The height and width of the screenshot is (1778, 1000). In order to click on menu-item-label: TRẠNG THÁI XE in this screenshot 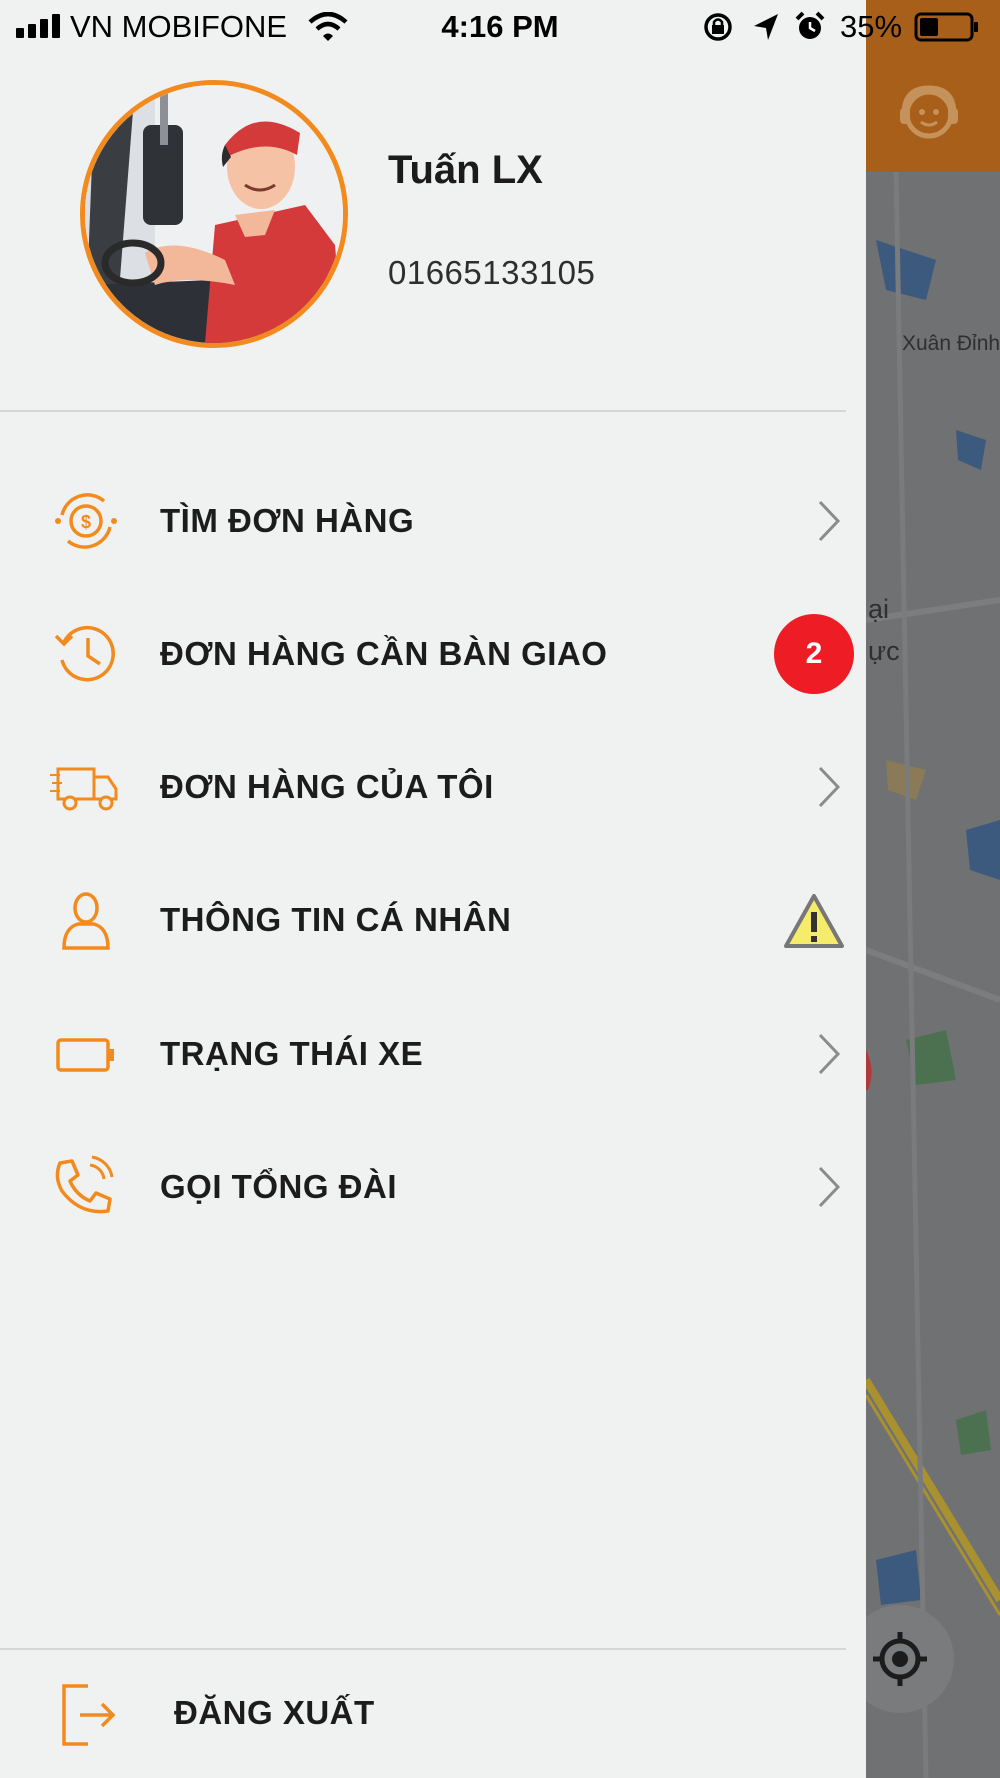, I will do `click(292, 1053)`.